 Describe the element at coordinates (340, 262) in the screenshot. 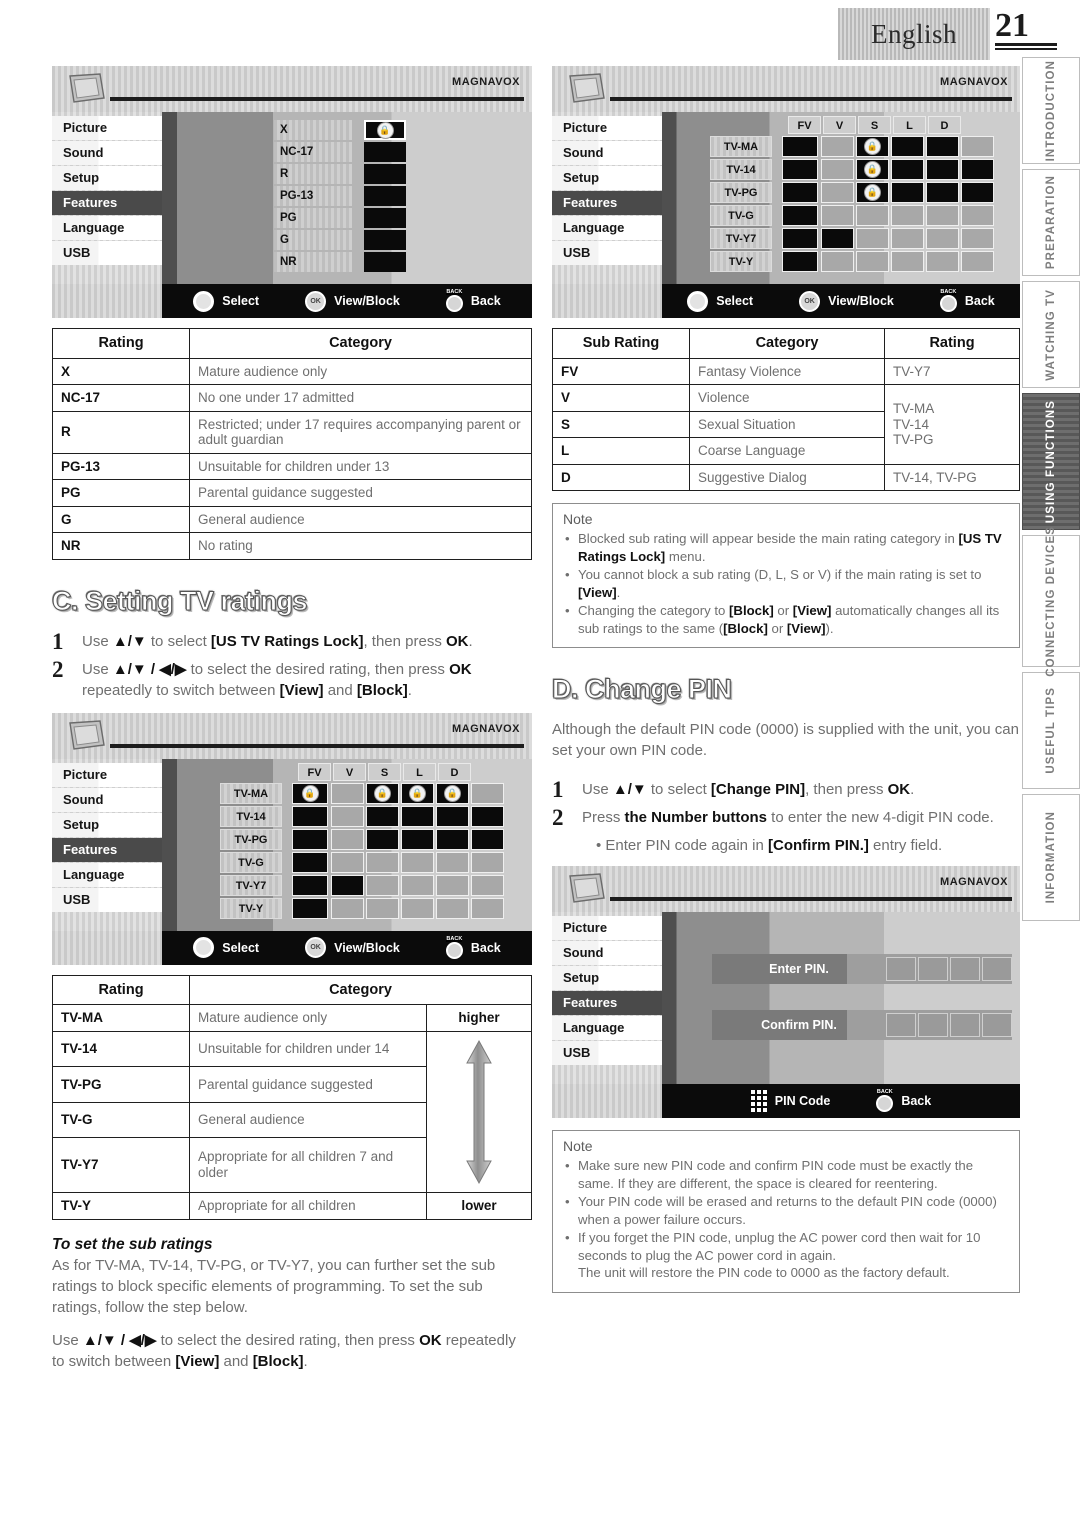

I see `movie-rating-row: NR` at that location.